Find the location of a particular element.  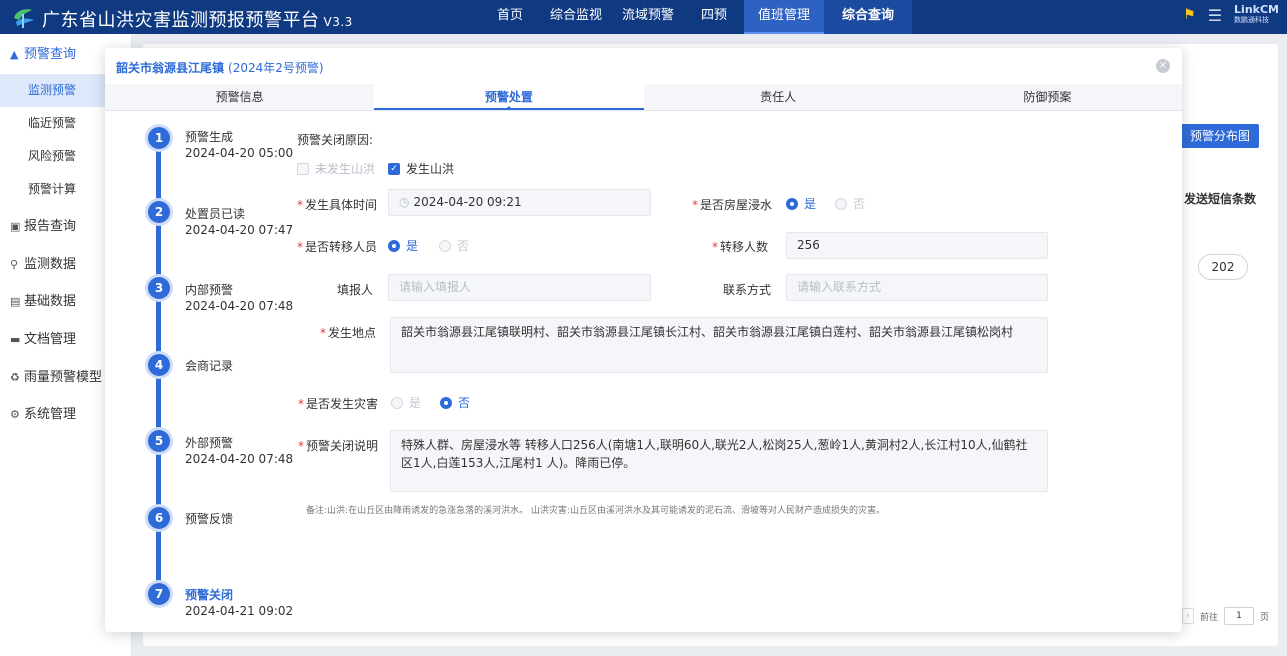

gear-icon: ⚙ is located at coordinates (15, 414).